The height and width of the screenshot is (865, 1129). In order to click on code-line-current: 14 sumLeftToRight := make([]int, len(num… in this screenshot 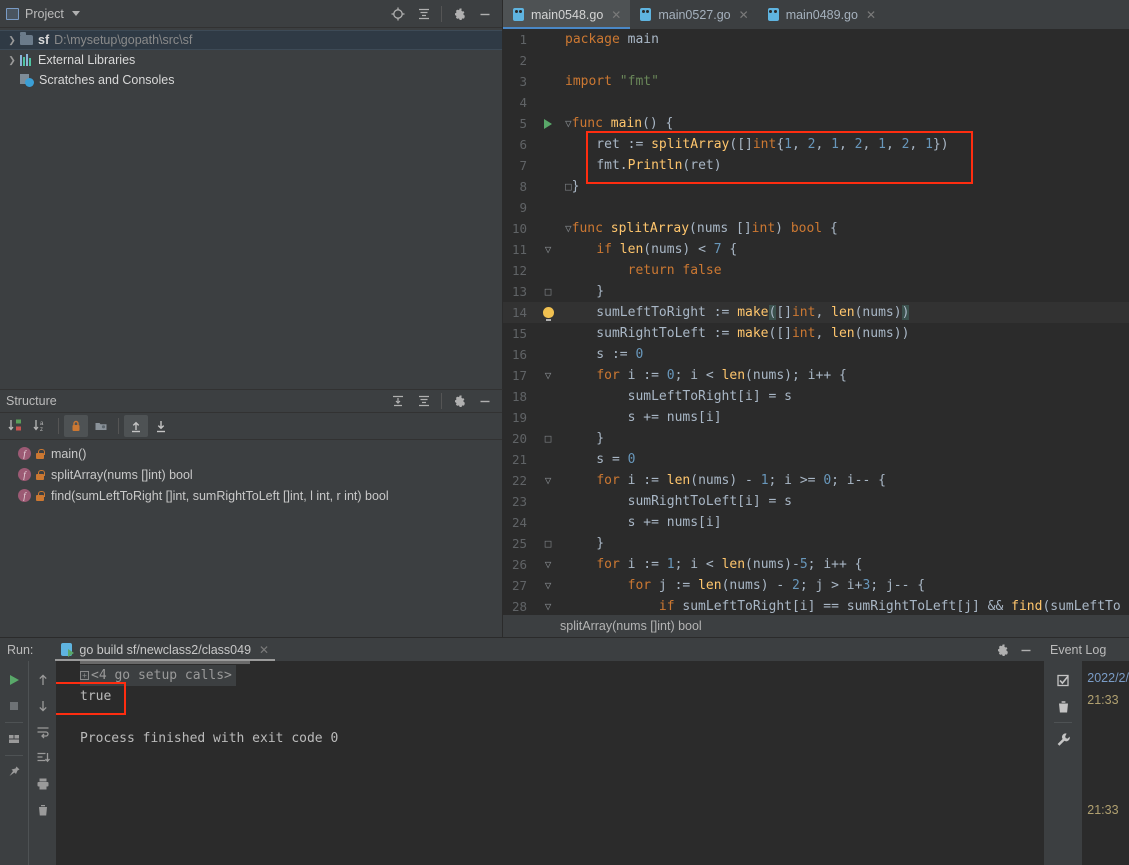, I will do `click(816, 312)`.